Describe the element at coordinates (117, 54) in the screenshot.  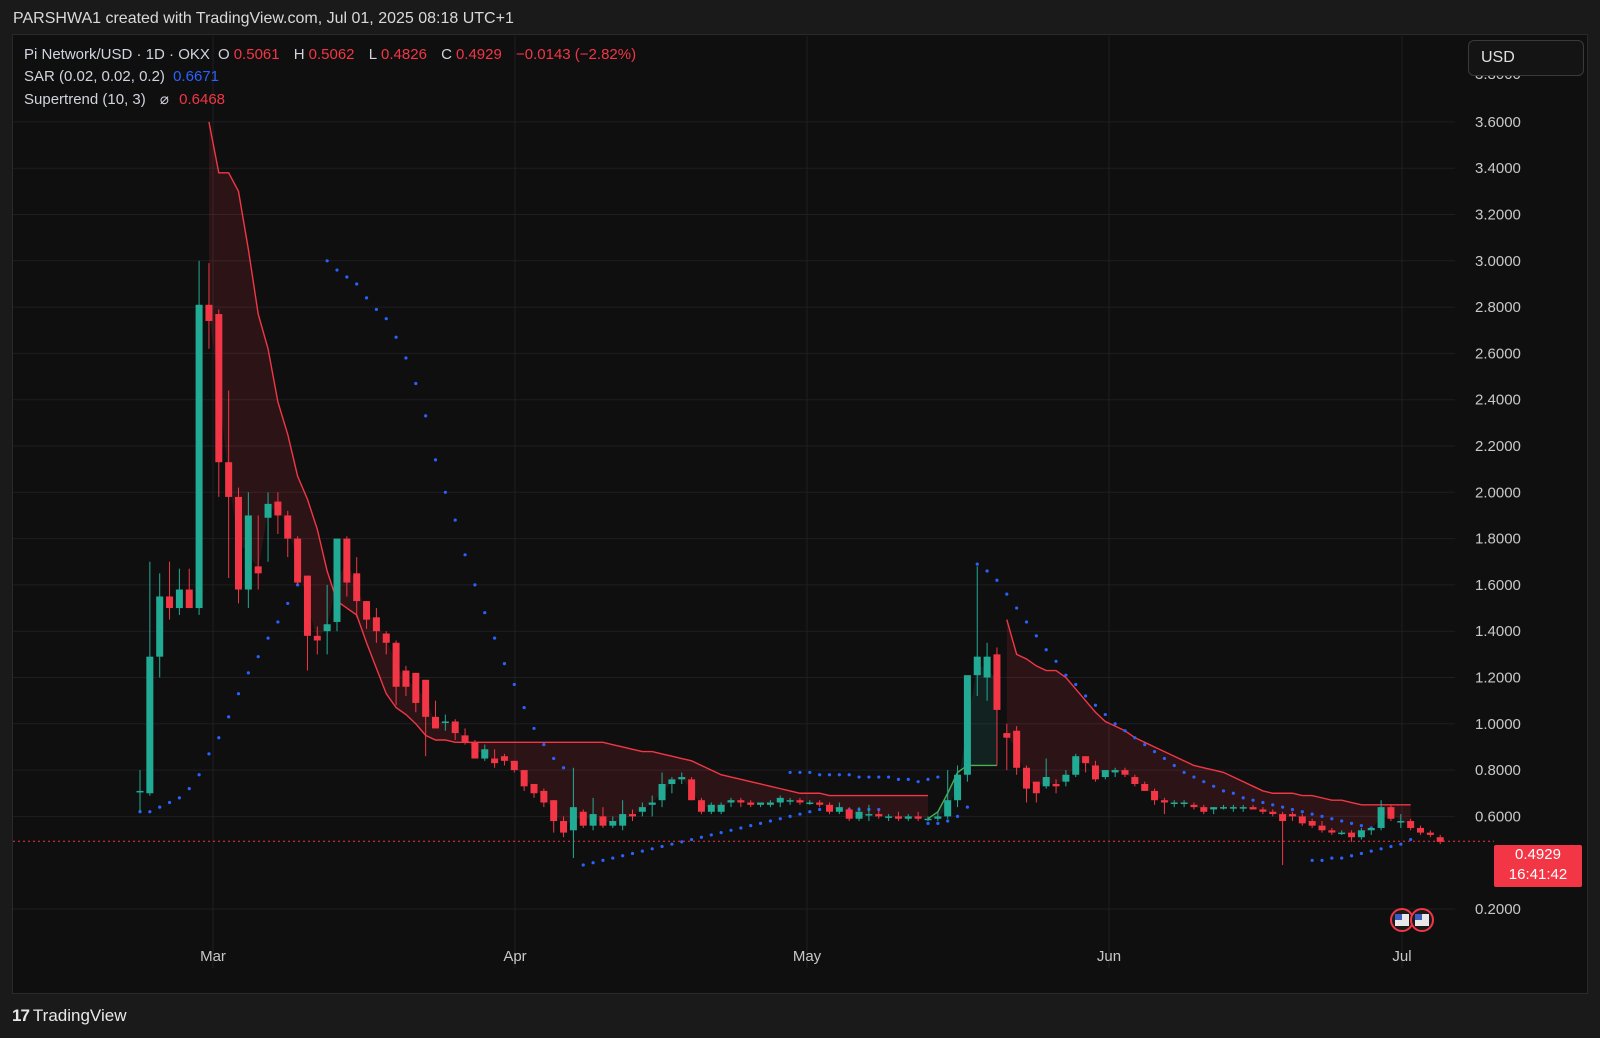
I see `symbol-name: Pi Network/USD · 1D · OKX` at that location.